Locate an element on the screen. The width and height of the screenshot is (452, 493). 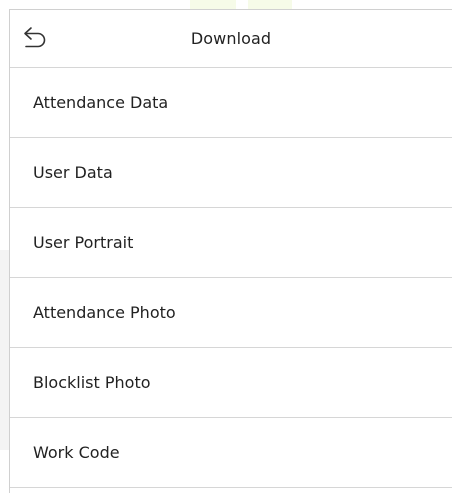
menu-item-label: Blocklist Photo is located at coordinates (92, 382).